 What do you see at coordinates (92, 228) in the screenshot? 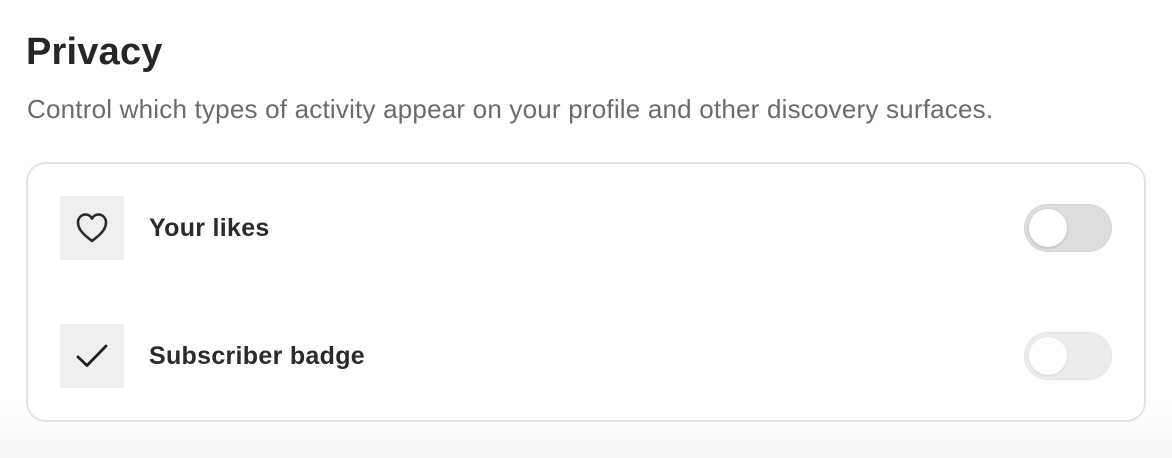
I see `heart-icon` at bounding box center [92, 228].